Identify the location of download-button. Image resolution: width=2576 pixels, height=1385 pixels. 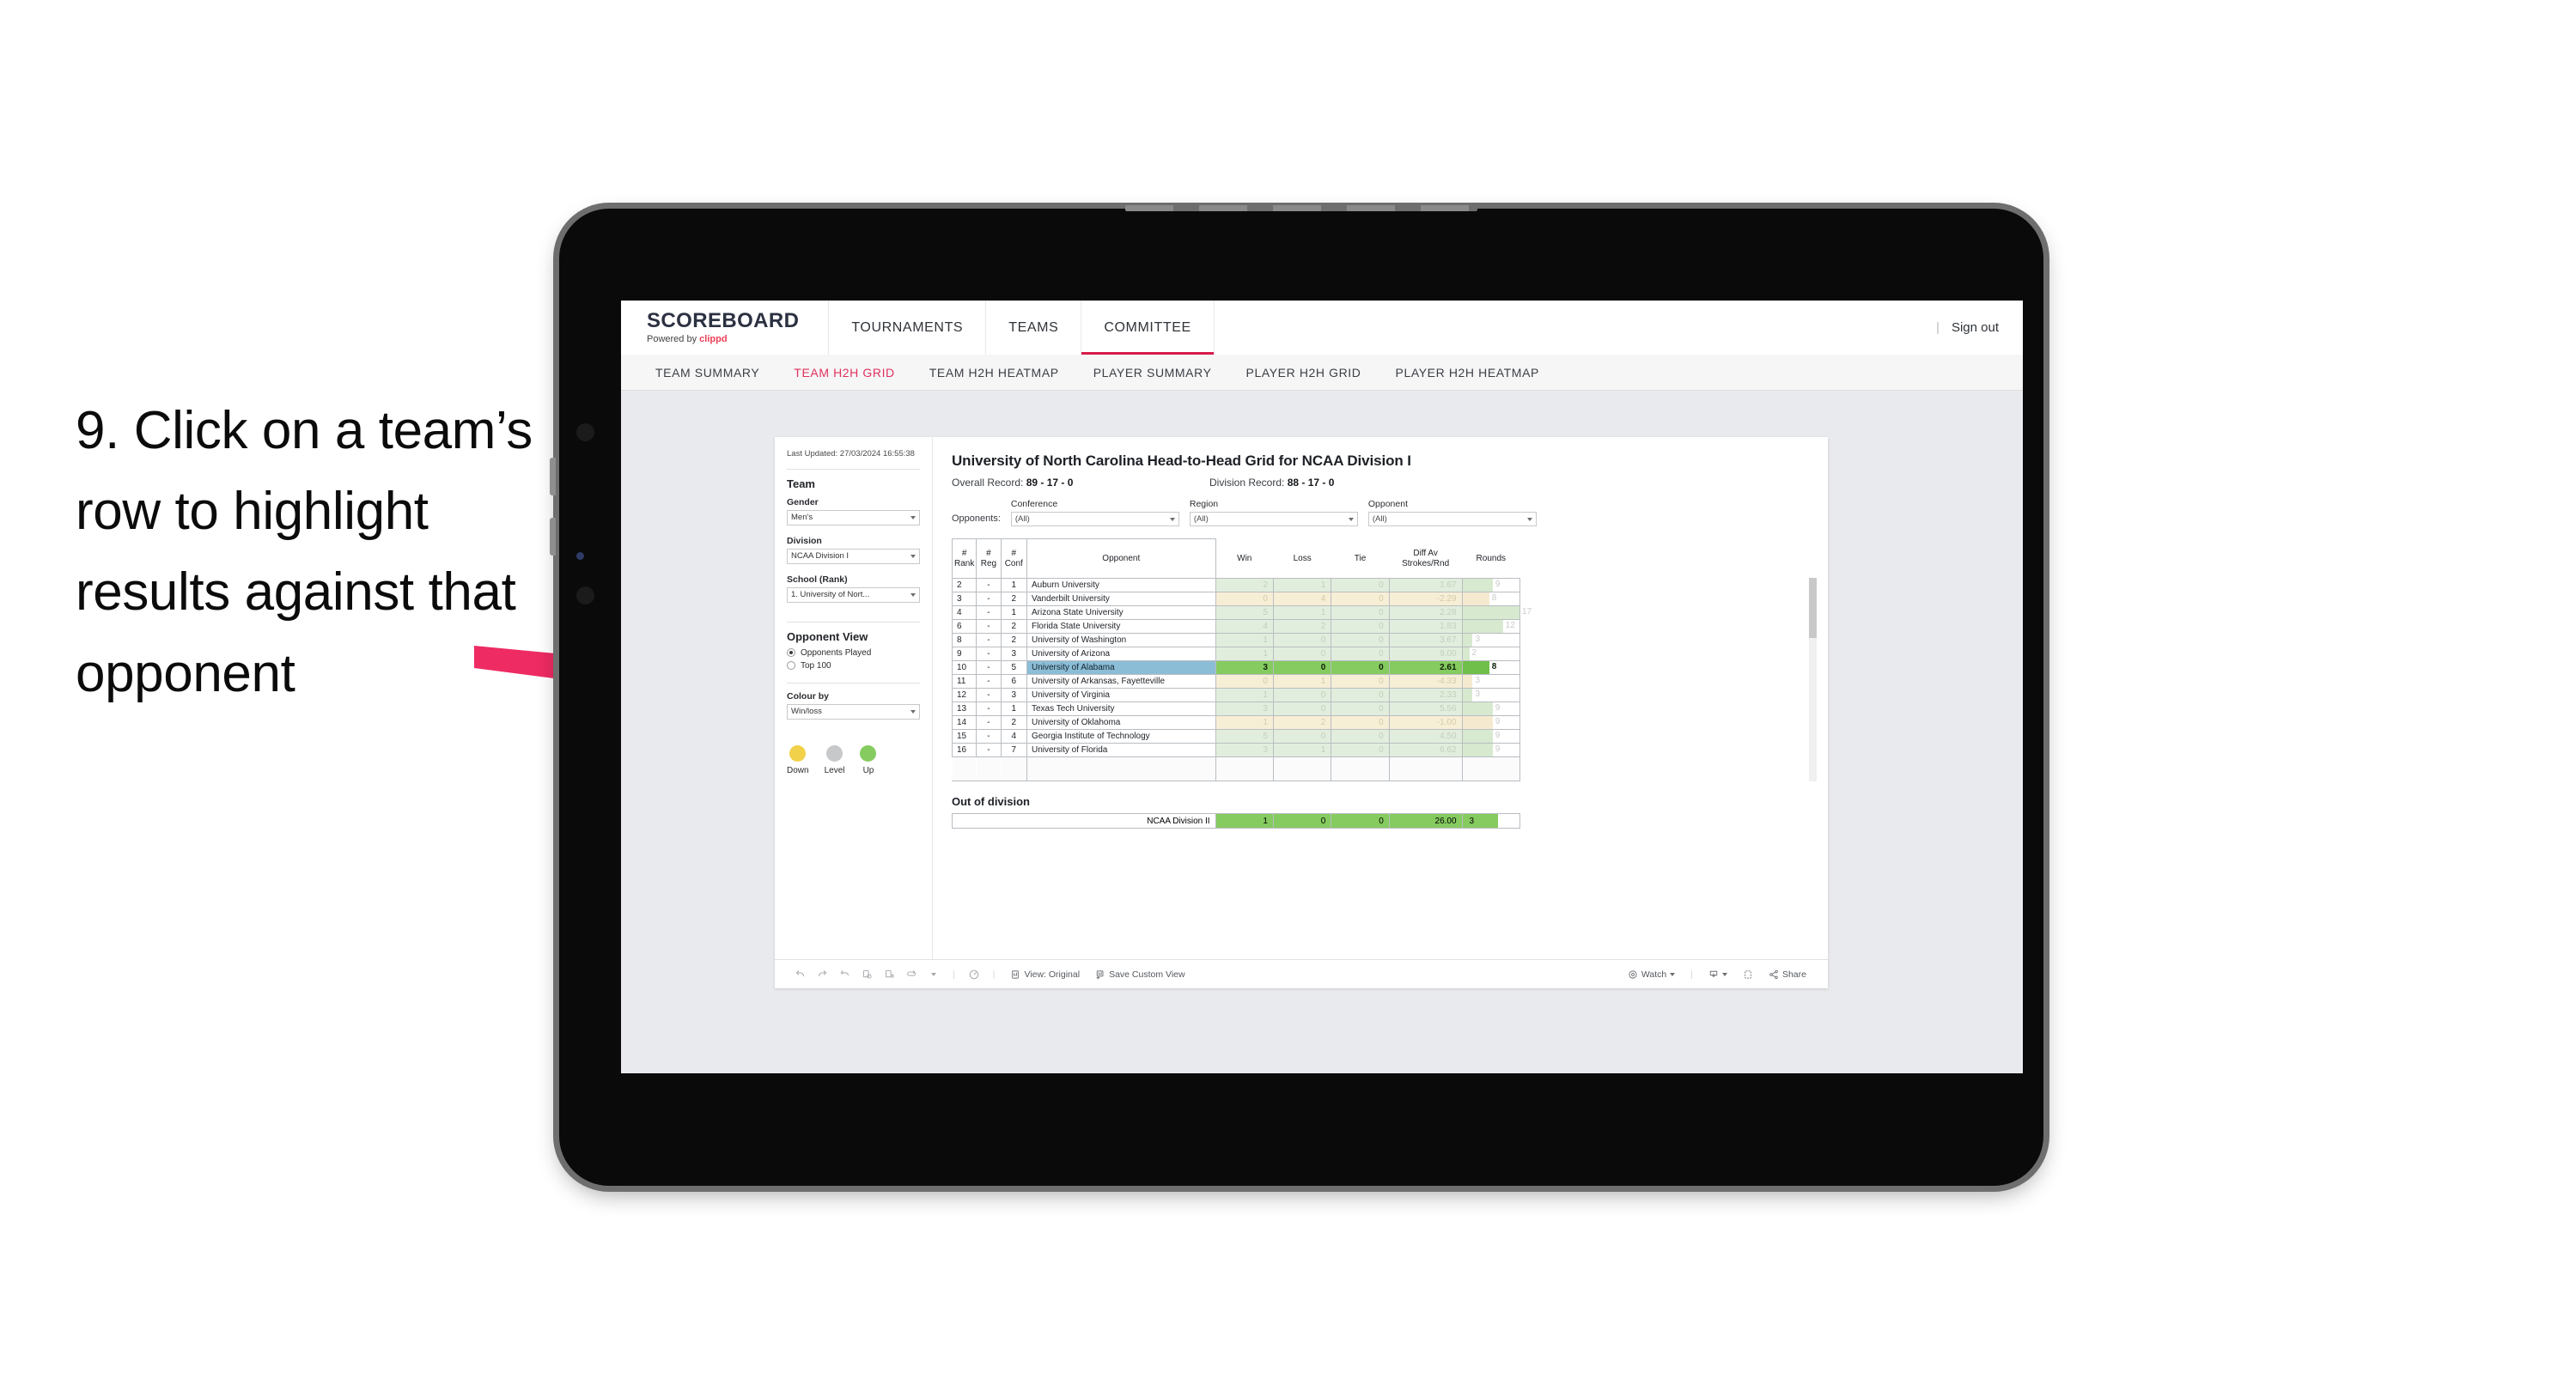
(1718, 974).